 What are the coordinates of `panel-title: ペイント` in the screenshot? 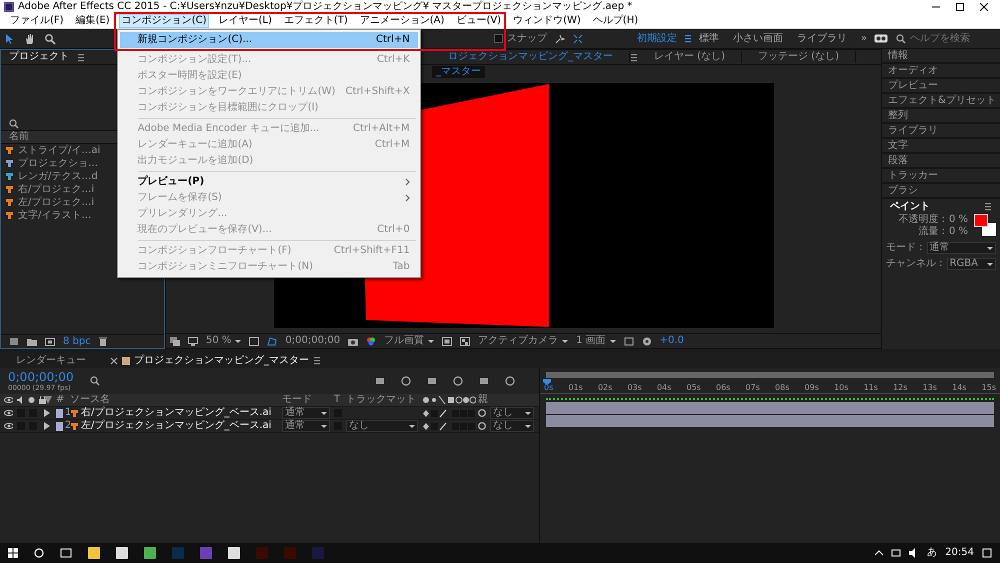 It's located at (910, 206).